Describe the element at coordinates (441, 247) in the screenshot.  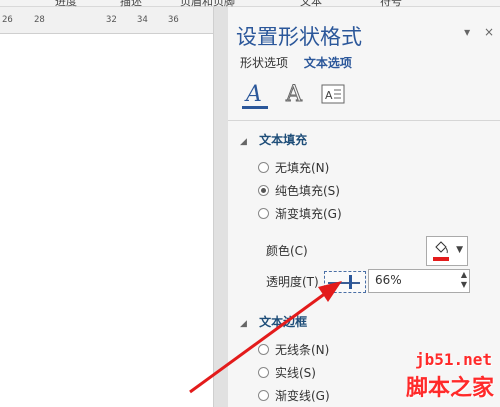
I see `paint-bucket-icon` at that location.